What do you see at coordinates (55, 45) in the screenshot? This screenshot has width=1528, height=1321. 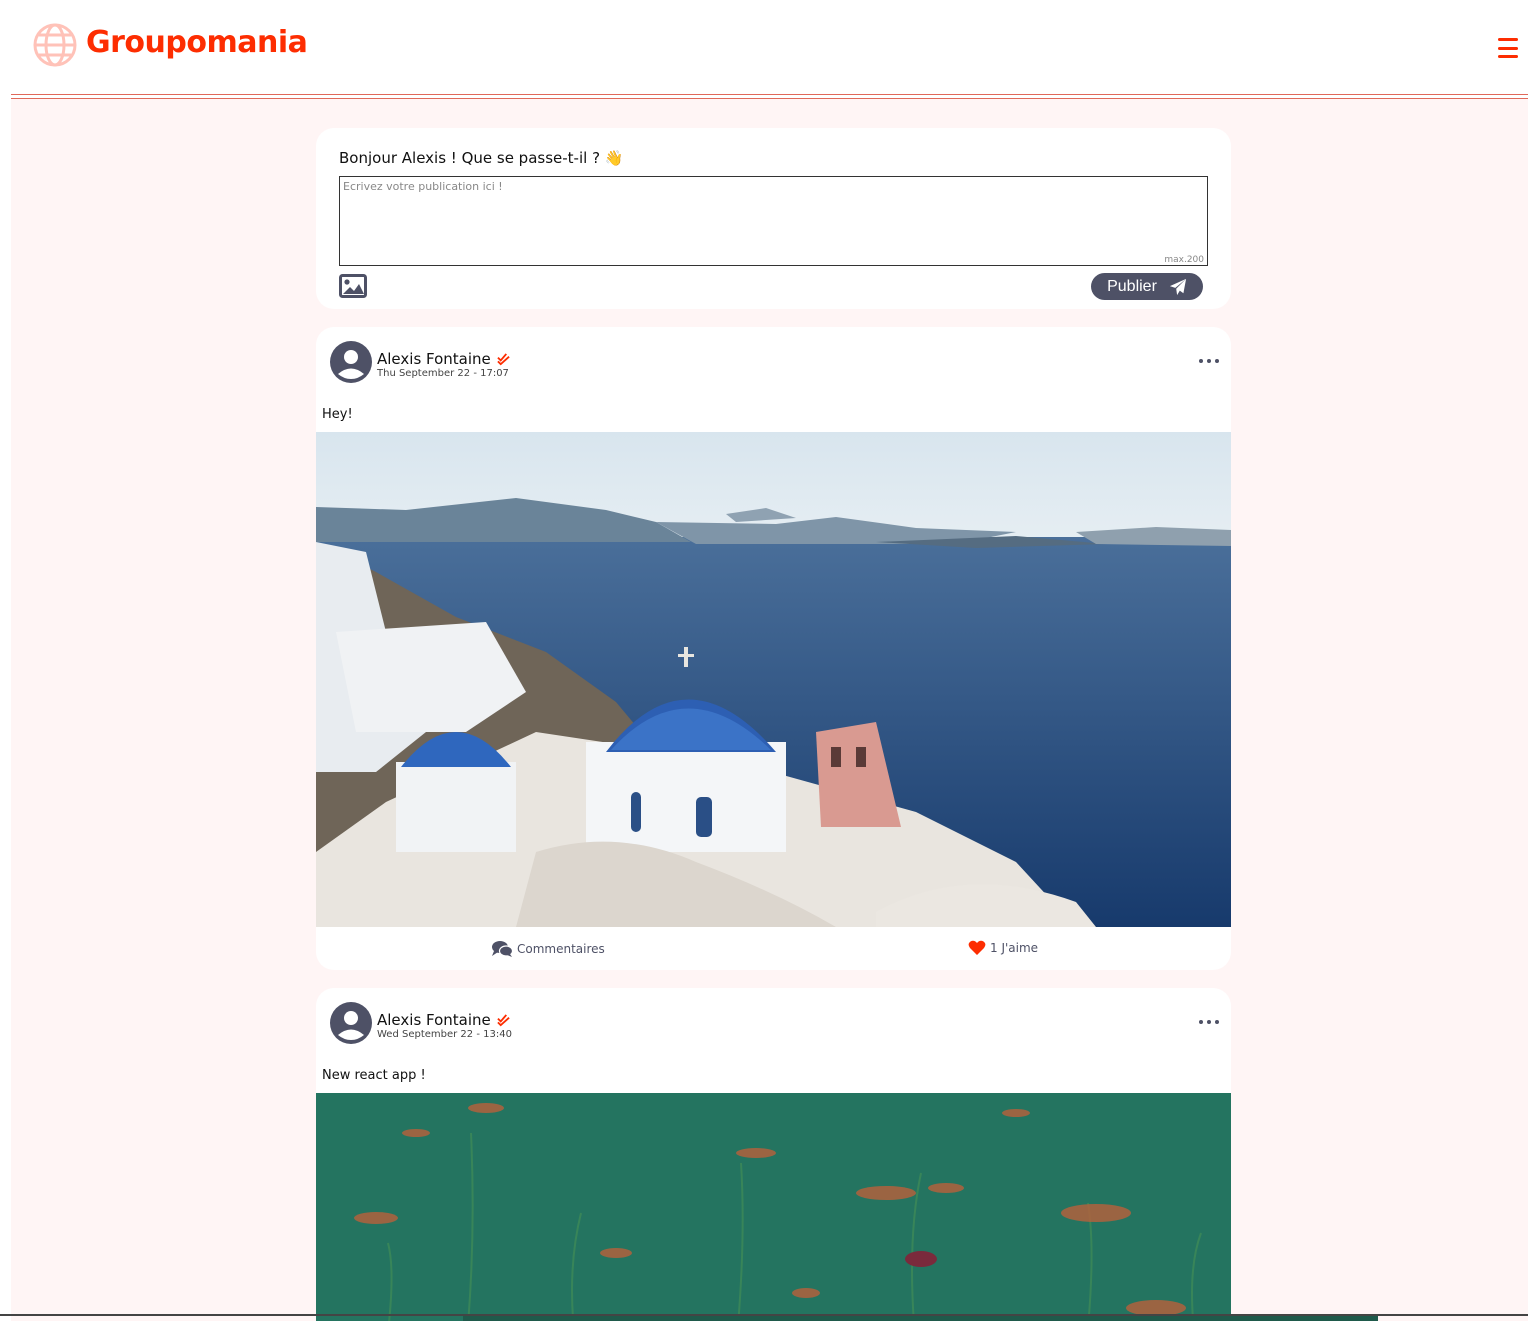 I see `globe-icon` at bounding box center [55, 45].